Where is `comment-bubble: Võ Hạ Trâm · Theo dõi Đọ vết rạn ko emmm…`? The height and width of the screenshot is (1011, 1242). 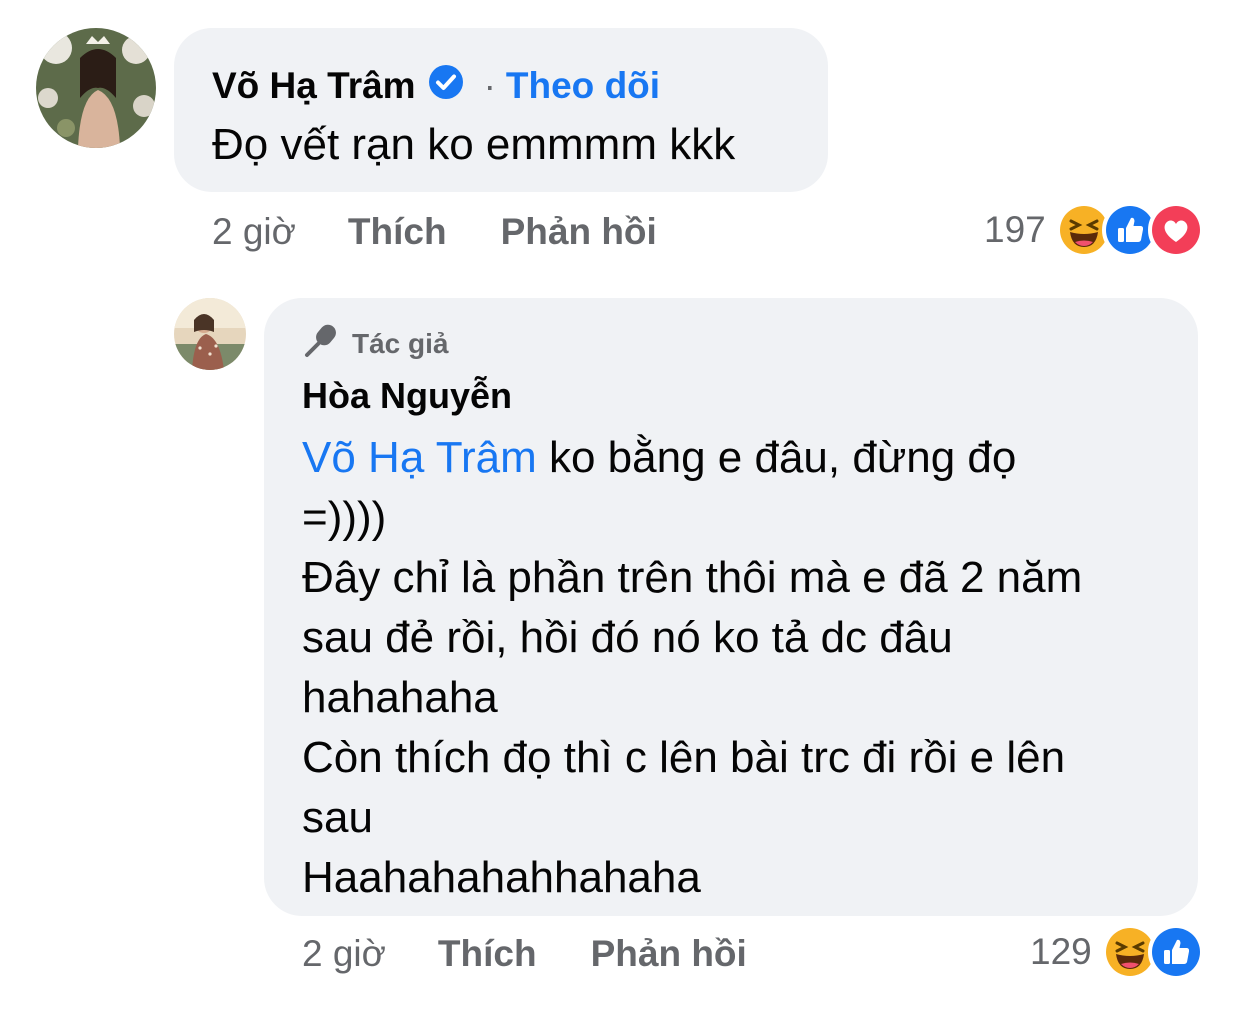 comment-bubble: Võ Hạ Trâm · Theo dõi Đọ vết rạn ko emmm… is located at coordinates (501, 110).